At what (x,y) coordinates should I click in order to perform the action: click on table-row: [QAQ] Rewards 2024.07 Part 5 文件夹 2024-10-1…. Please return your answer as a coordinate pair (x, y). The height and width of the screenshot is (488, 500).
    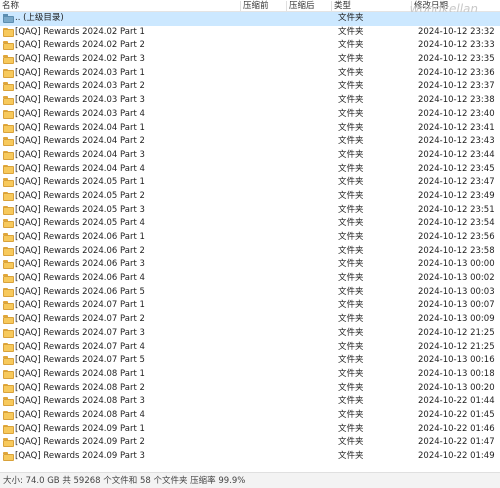
    Looking at the image, I should click on (250, 361).